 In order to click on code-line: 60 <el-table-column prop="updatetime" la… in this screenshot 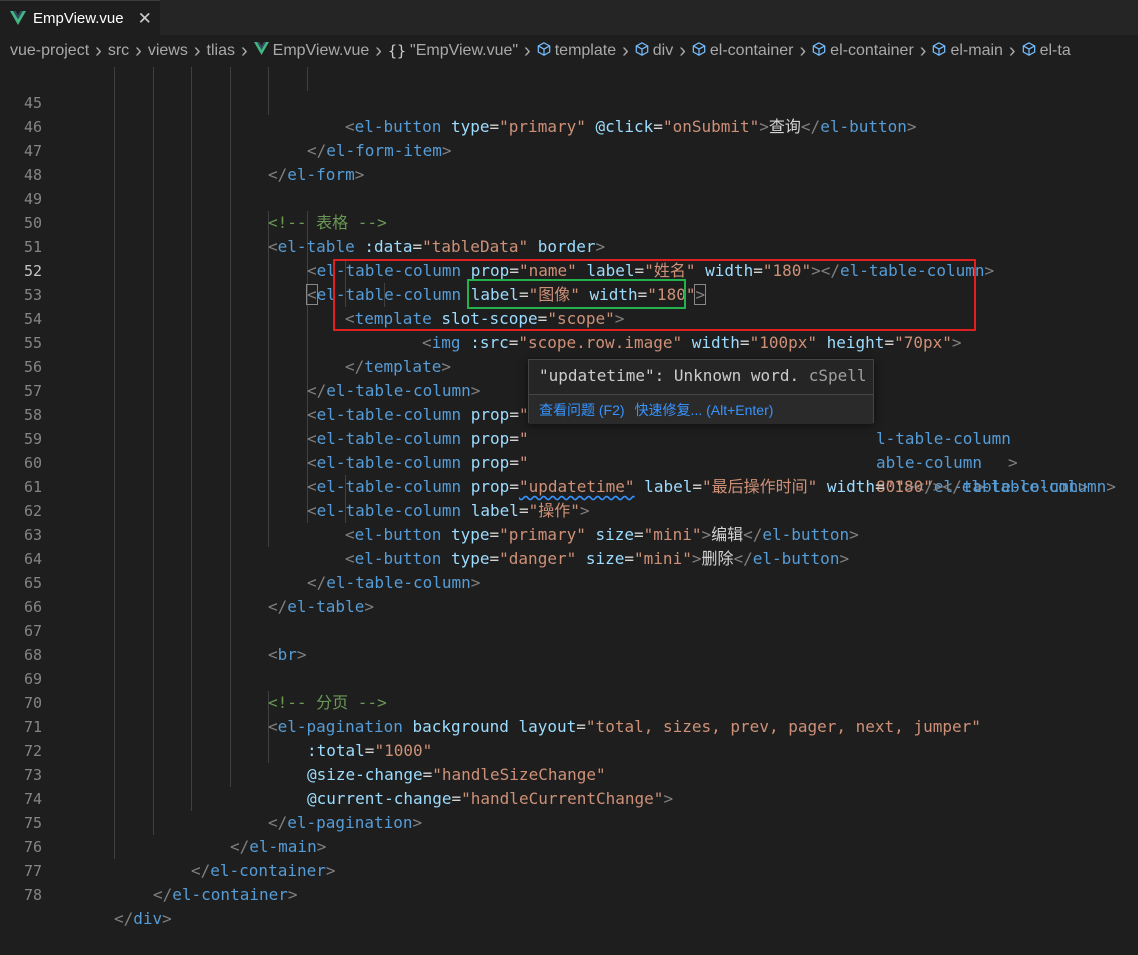, I will do `click(569, 461)`.